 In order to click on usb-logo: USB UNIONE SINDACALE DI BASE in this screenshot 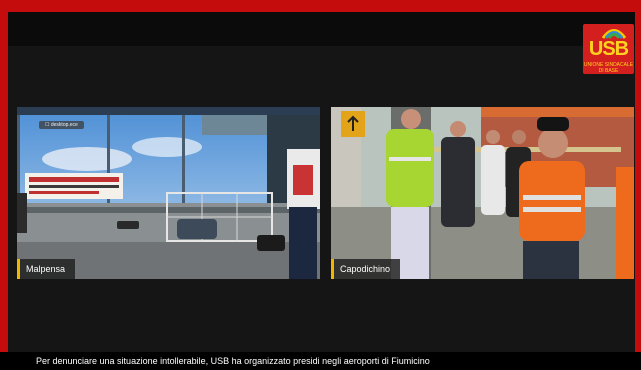, I will do `click(608, 49)`.